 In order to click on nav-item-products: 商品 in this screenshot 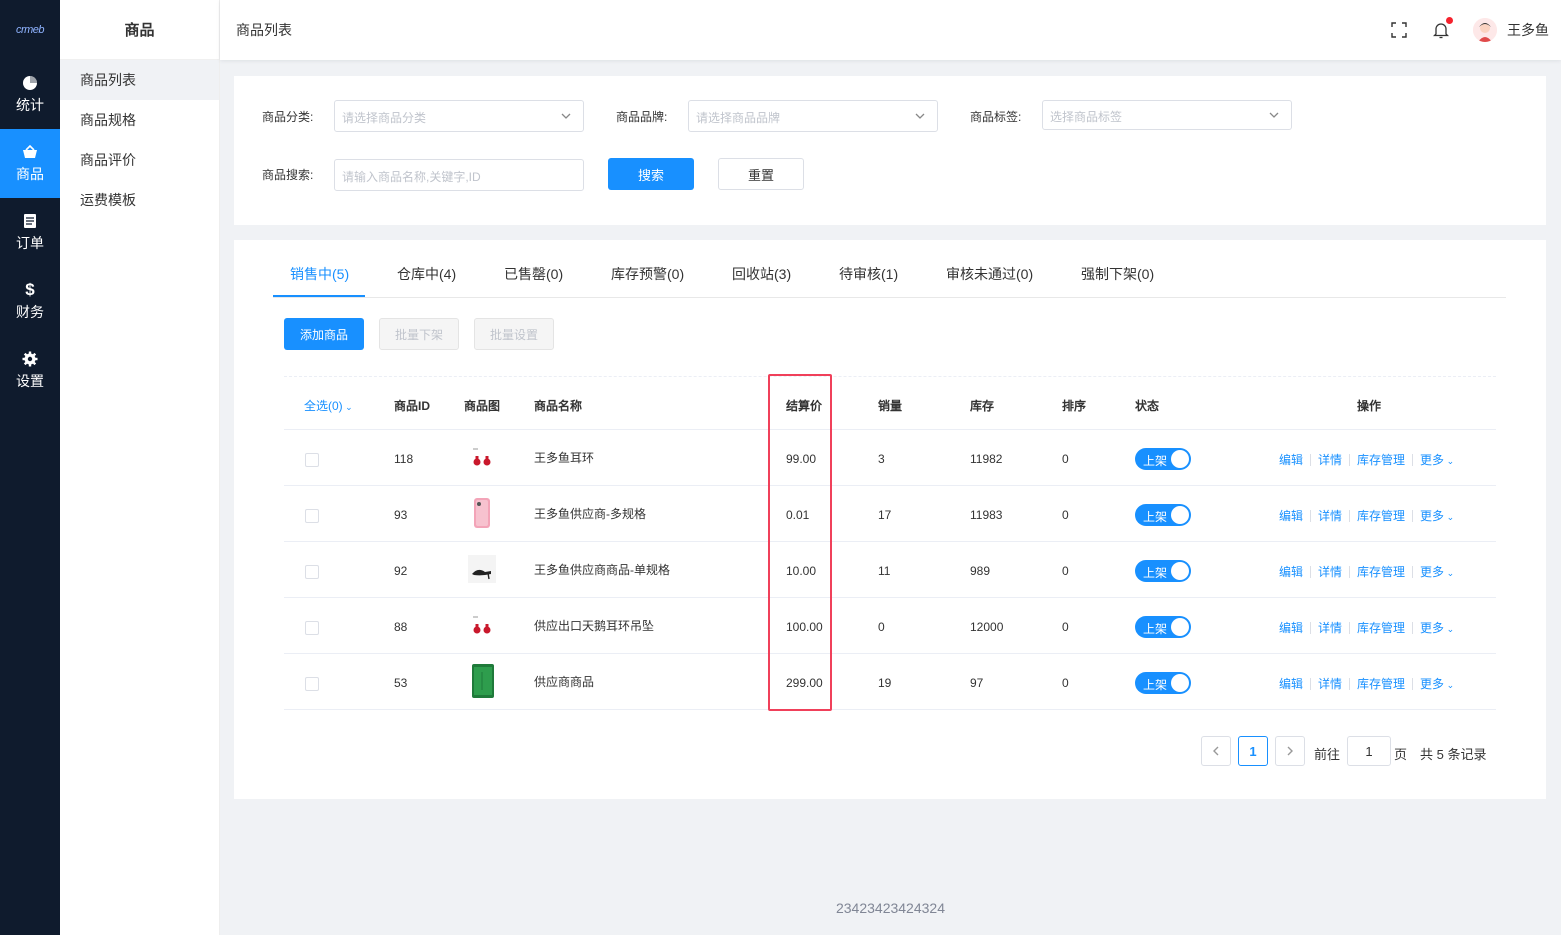, I will do `click(30, 163)`.